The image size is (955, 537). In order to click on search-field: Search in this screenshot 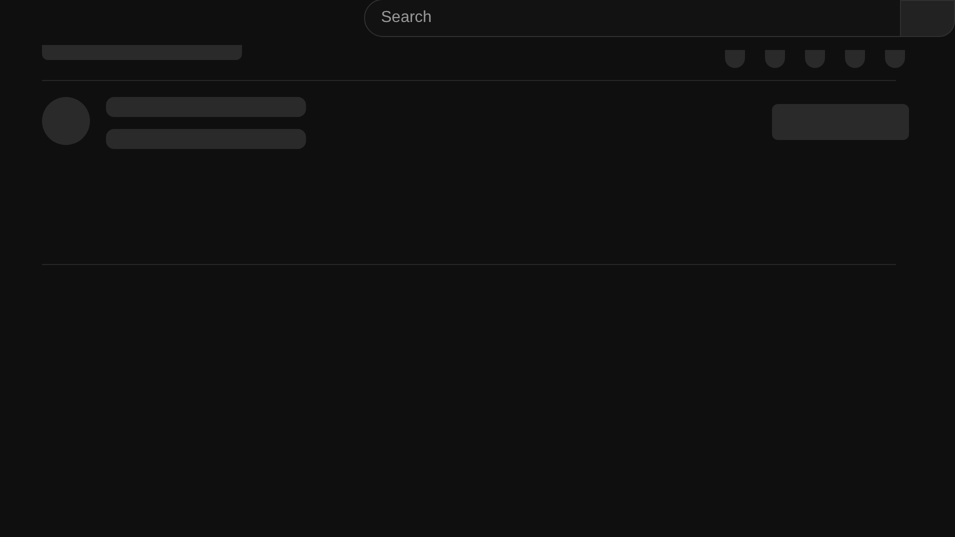, I will do `click(632, 18)`.